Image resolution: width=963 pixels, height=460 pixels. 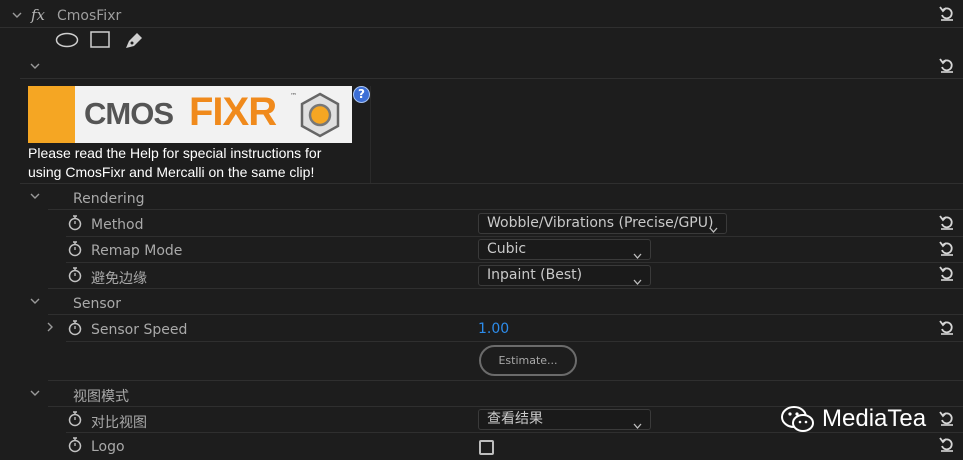 I want to click on method-dropdown: Wobble/Vibrations (Precise/GPU), so click(x=602, y=223).